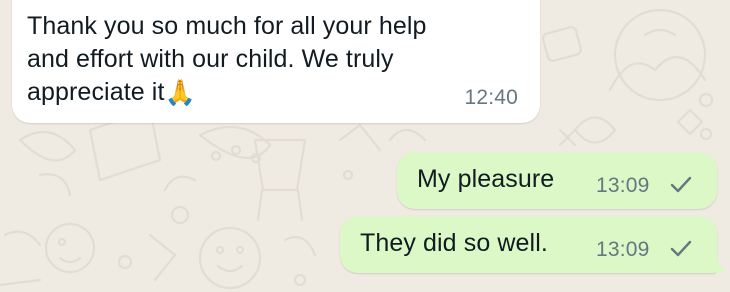 The height and width of the screenshot is (292, 730). I want to click on outgoing-message-text: They did so well., so click(454, 243).